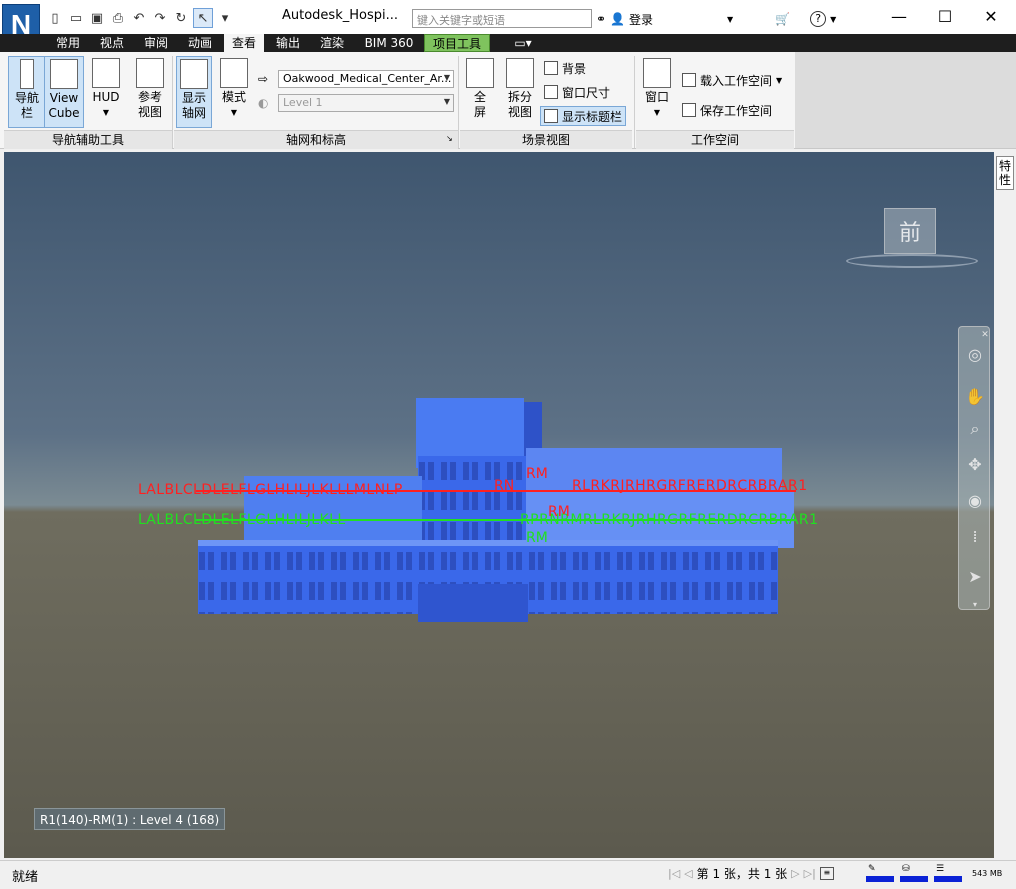 This screenshot has height=889, width=1016. Describe the element at coordinates (641, 19) in the screenshot. I see `login-label: 登录` at that location.